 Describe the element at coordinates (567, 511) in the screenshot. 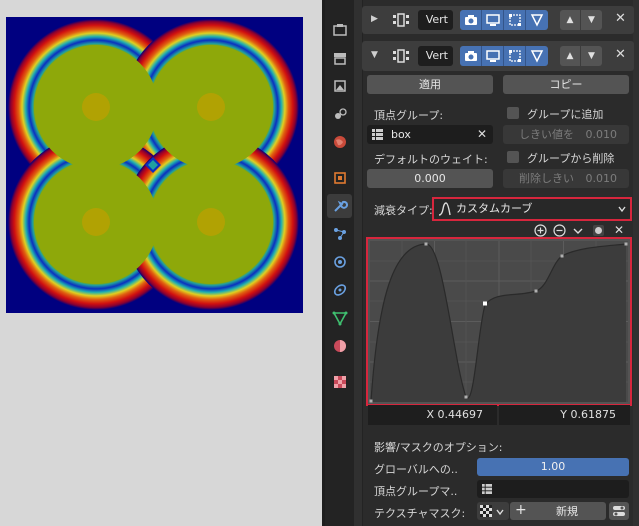

I see `new-texture-label: 新規` at that location.